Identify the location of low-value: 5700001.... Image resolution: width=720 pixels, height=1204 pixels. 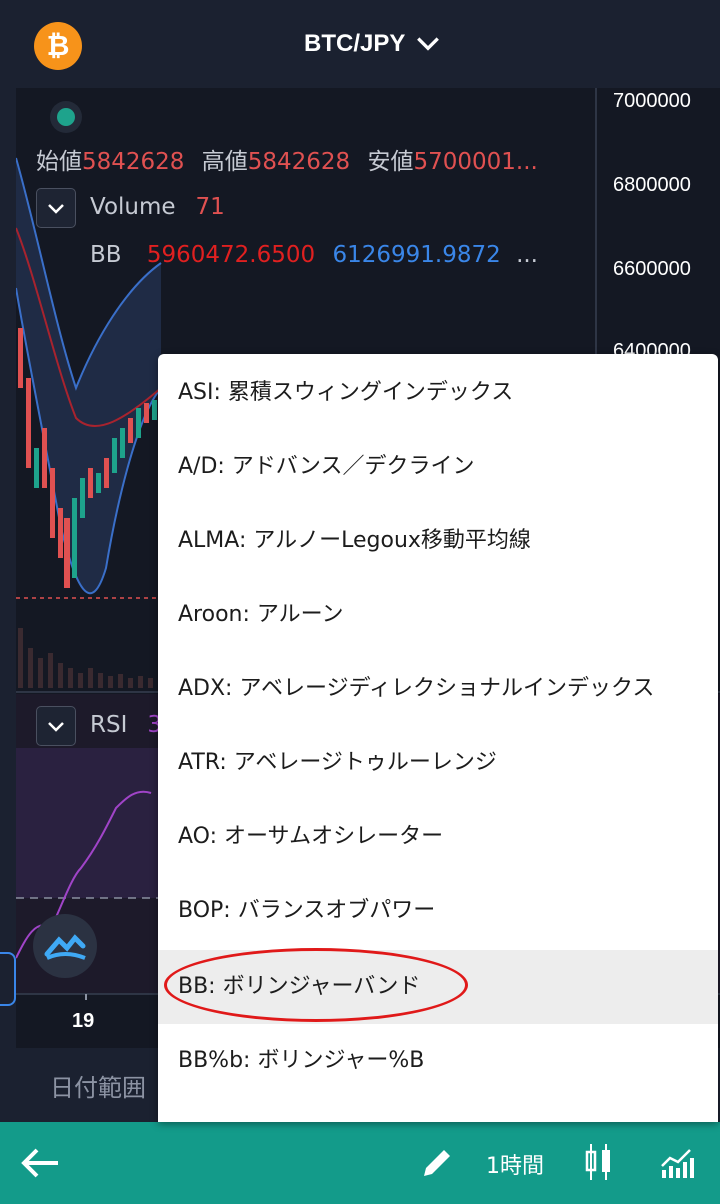
(475, 162).